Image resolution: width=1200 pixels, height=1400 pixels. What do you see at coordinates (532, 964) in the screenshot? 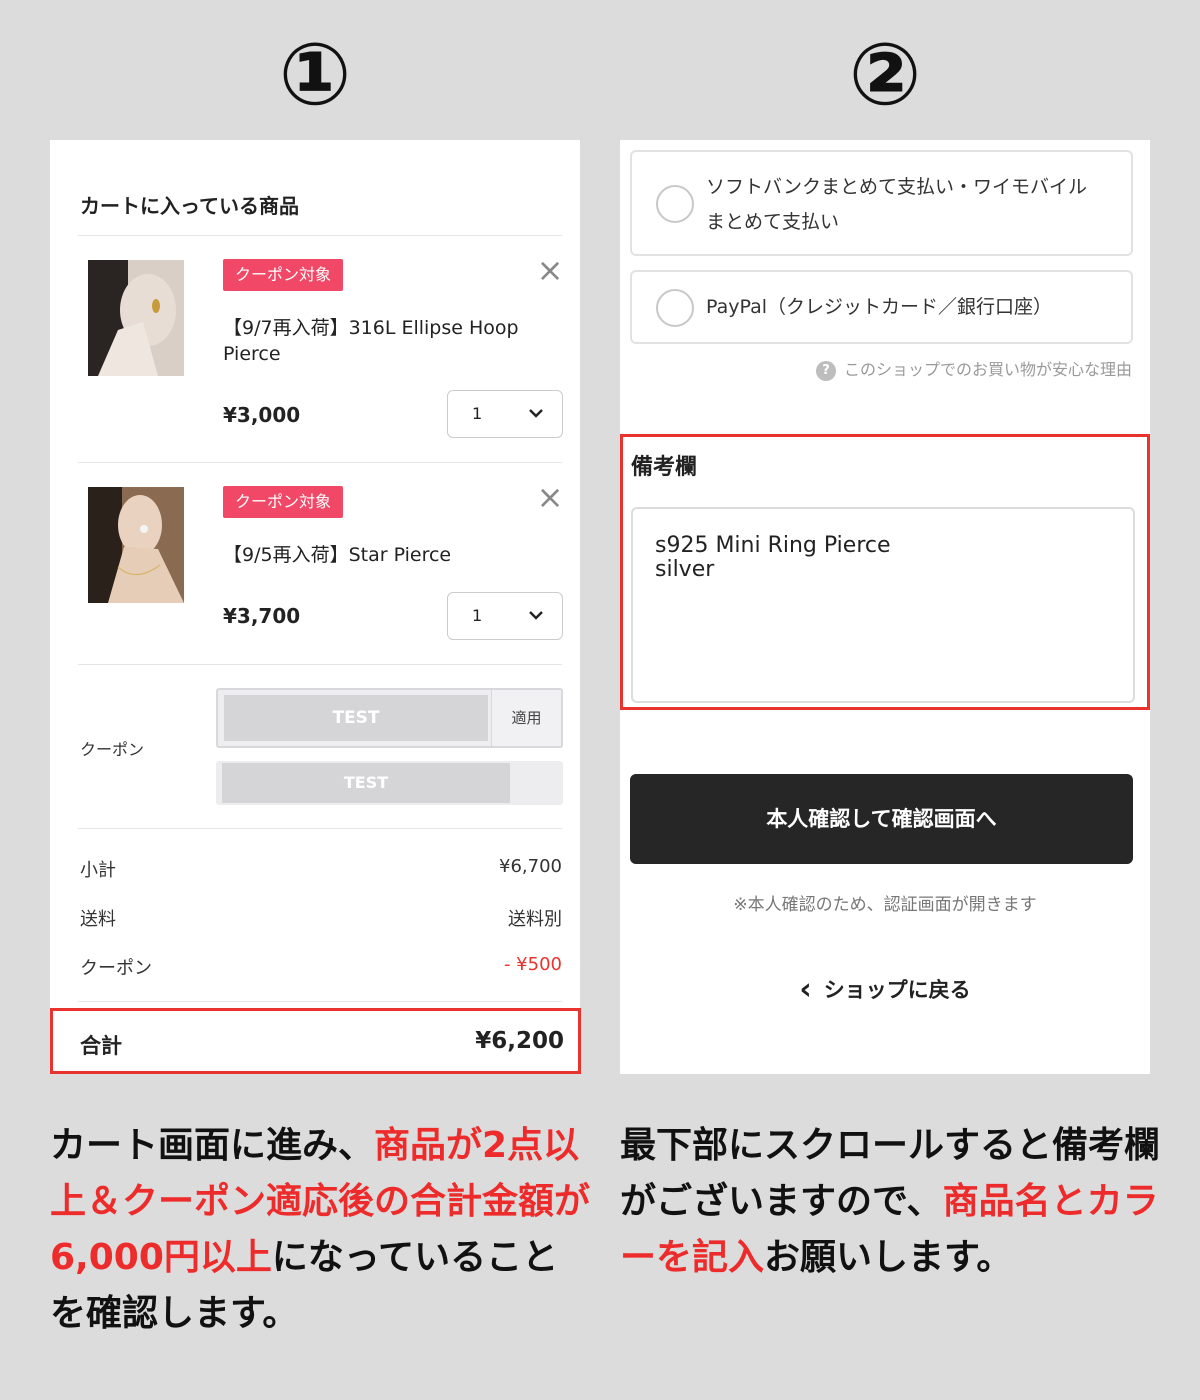
I see `discount-value: - ¥500` at bounding box center [532, 964].